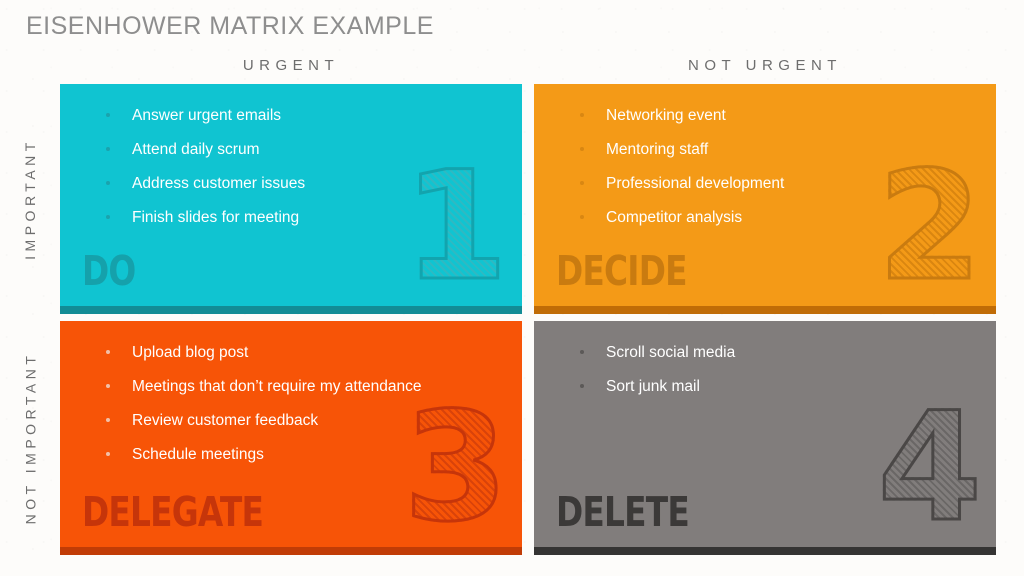 This screenshot has height=576, width=1024. Describe the element at coordinates (674, 217) in the screenshot. I see `task-label: Competitor analysis` at that location.